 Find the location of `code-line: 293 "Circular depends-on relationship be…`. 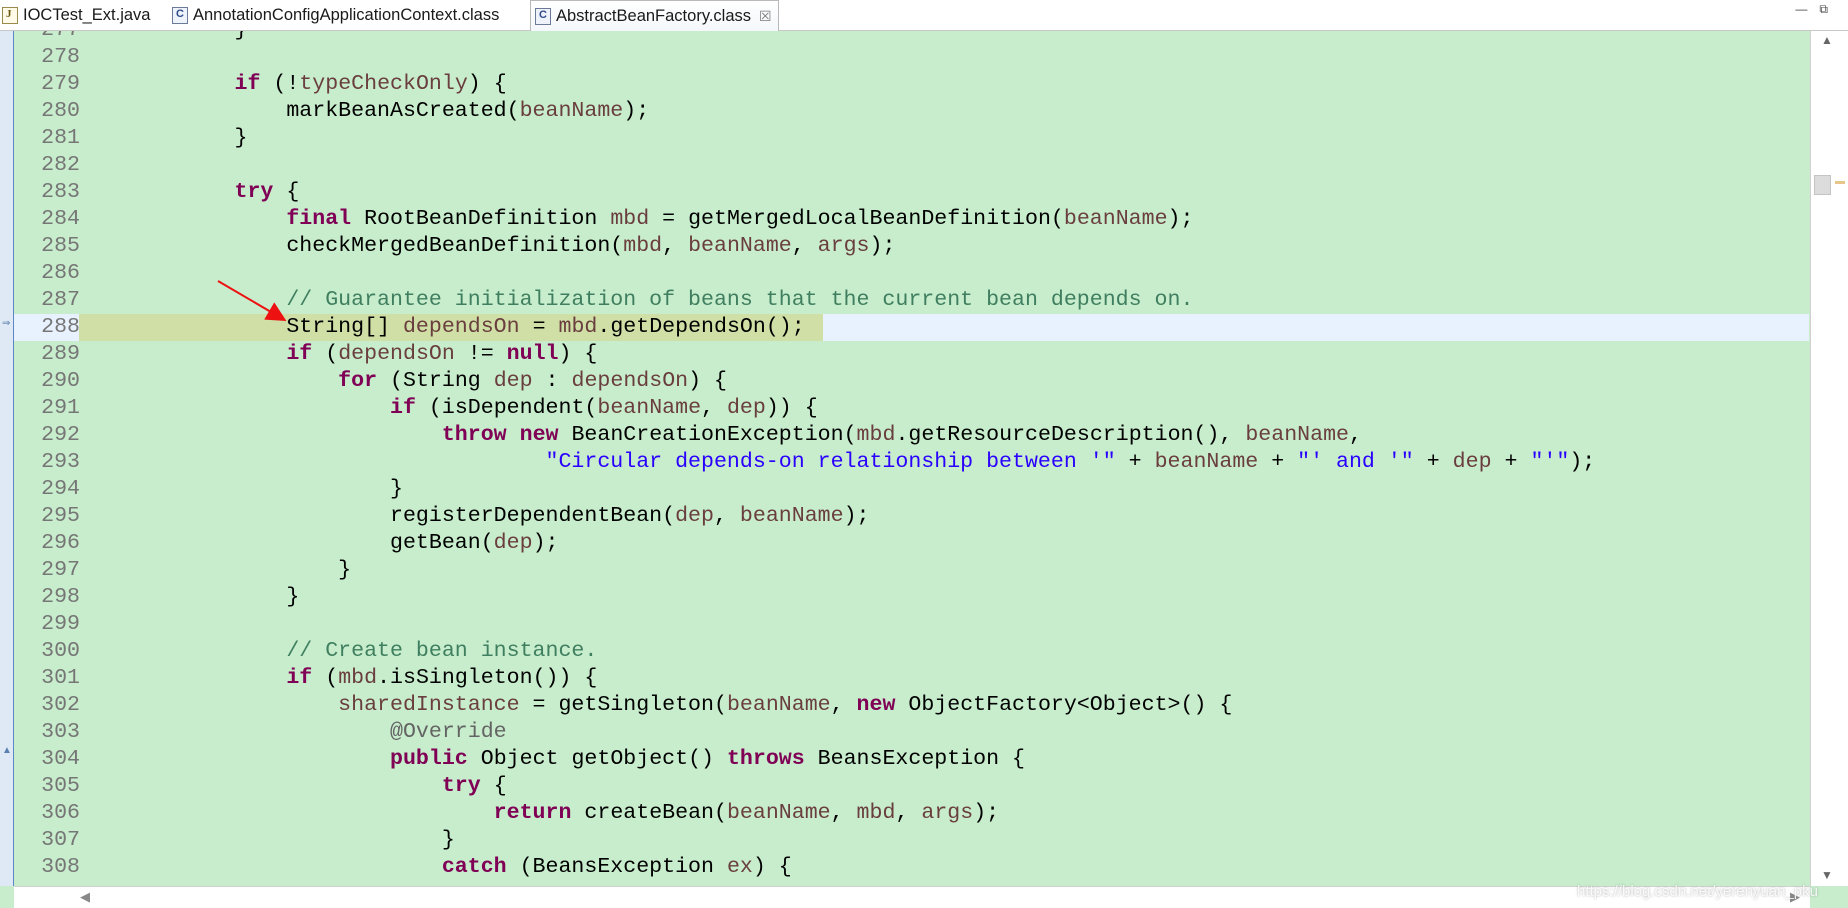

code-line: 293 "Circular depends-on relationship be… is located at coordinates (911, 462).